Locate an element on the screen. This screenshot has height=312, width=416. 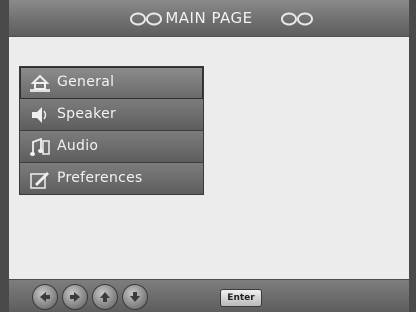
arrow-right-icon is located at coordinates (75, 297).